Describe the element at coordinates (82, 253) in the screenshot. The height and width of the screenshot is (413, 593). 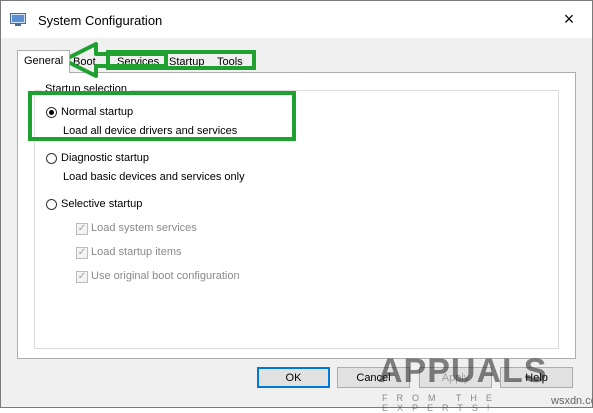
I see `load-startup-items-checkbox: ✓` at that location.